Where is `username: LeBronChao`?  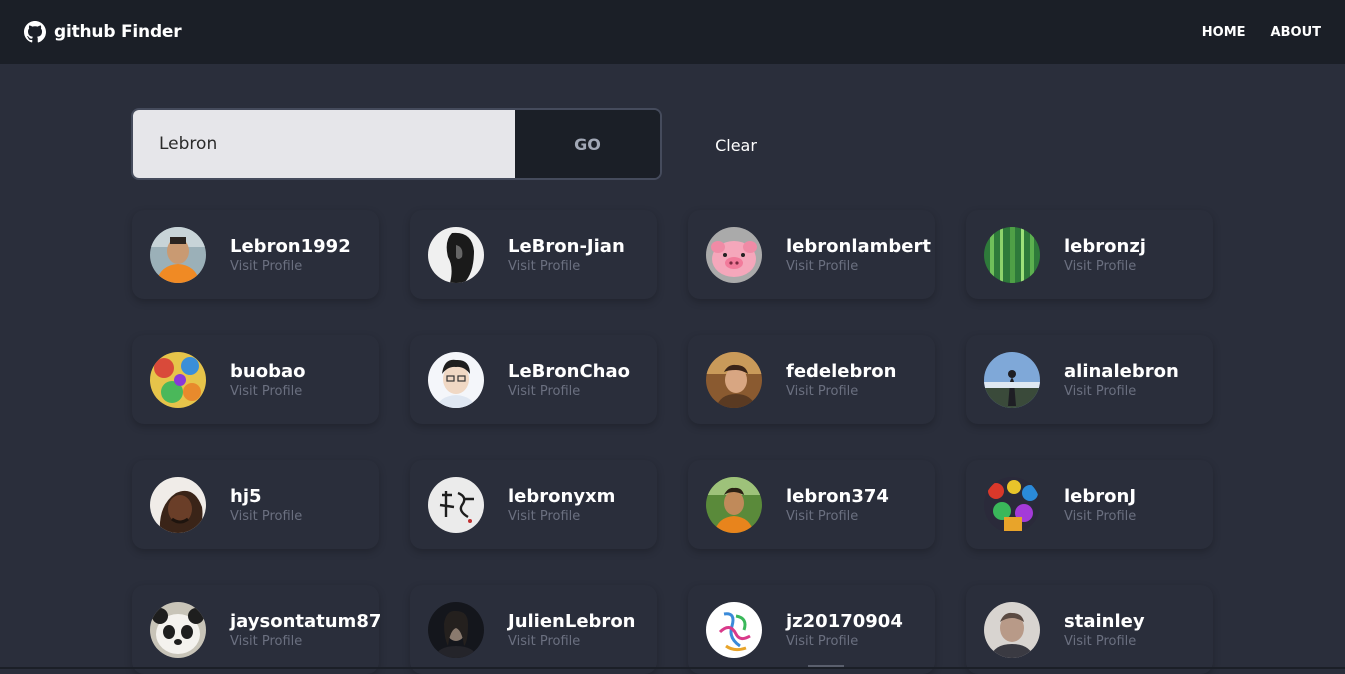
username: LeBronChao is located at coordinates (569, 371).